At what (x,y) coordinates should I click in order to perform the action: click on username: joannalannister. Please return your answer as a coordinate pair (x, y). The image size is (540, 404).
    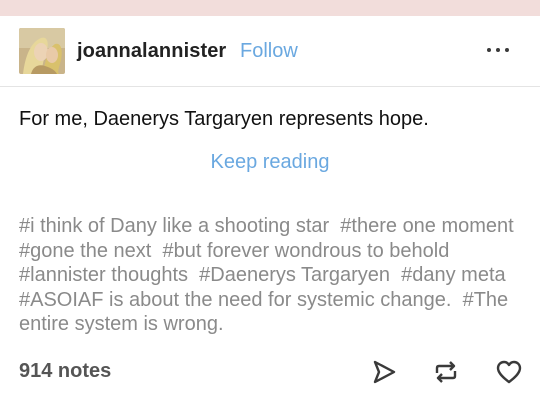
    Looking at the image, I should click on (151, 51).